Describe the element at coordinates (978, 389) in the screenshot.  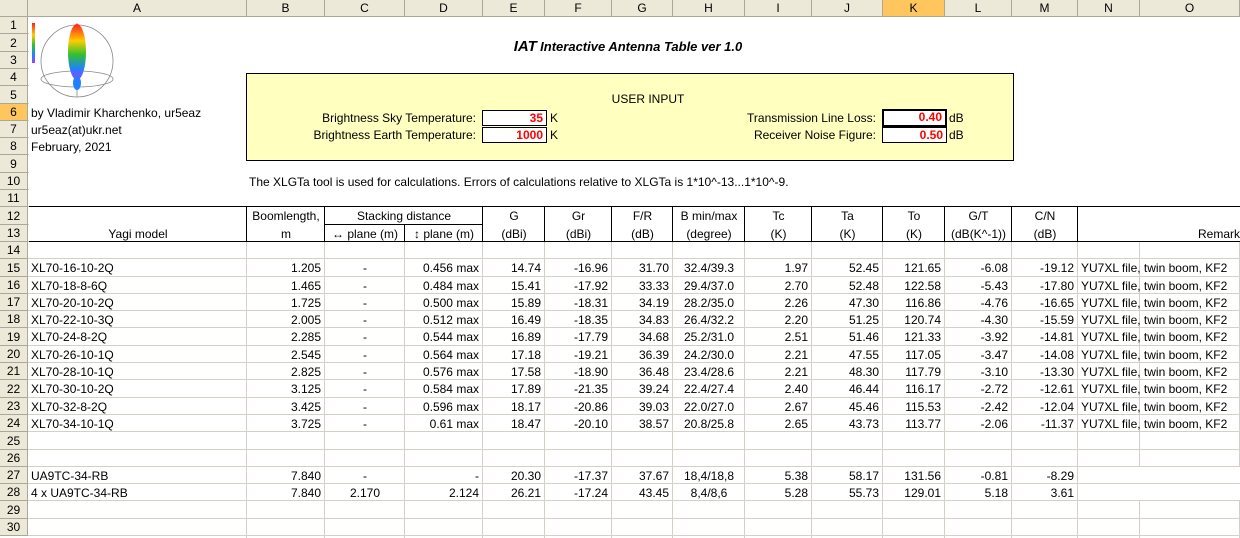
I see `cell-gt: -2.72` at that location.